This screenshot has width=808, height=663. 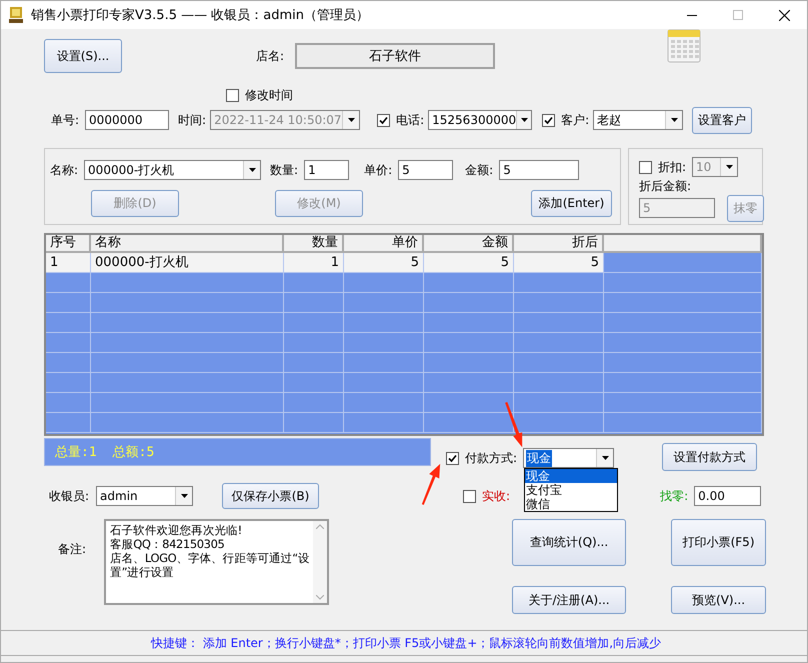 I want to click on summary-text: 总量:1, so click(x=76, y=452).